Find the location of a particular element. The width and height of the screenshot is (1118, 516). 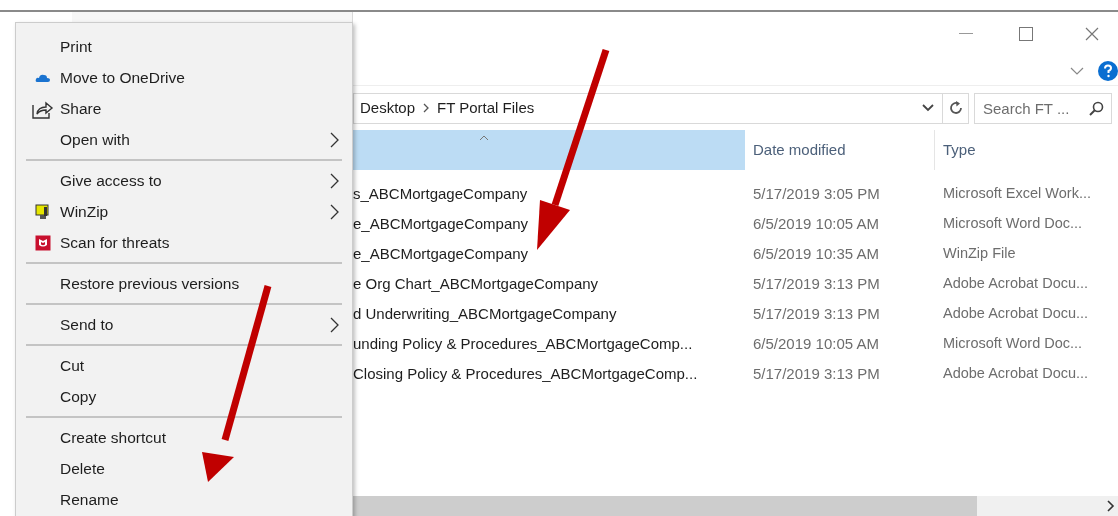

breadcrumb-item: Desktop is located at coordinates (388, 108).